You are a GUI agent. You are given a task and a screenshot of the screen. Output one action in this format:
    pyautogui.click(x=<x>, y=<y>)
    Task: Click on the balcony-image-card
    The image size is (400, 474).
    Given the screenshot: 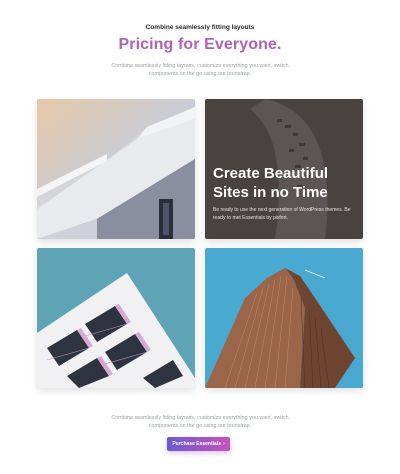 What is the action you would take?
    pyautogui.click(x=116, y=318)
    